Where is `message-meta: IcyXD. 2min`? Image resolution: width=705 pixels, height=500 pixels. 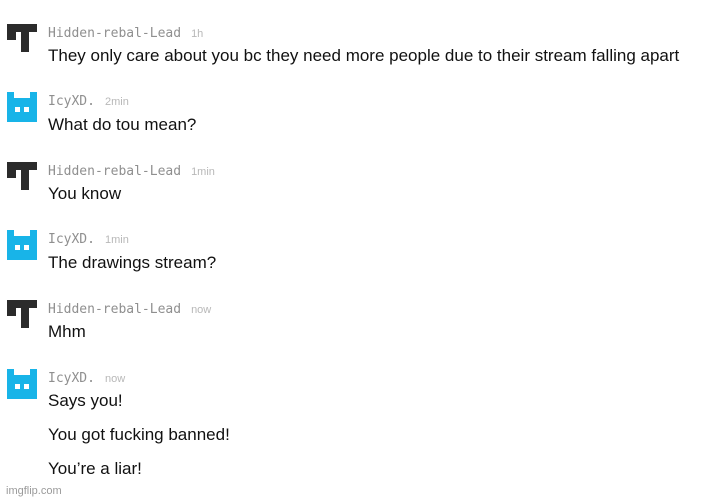 message-meta: IcyXD. 2min is located at coordinates (88, 101).